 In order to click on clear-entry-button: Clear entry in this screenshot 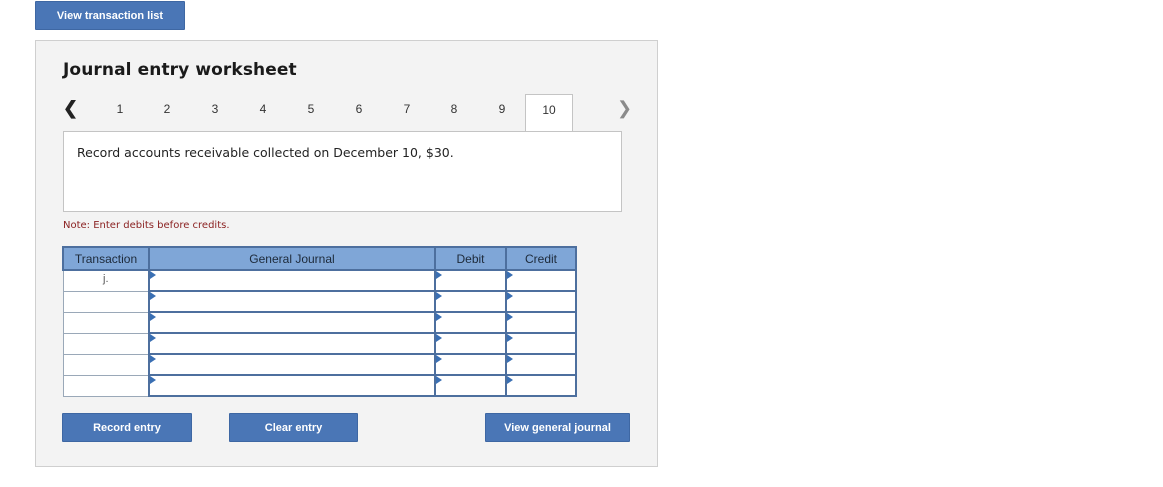, I will do `click(293, 427)`.